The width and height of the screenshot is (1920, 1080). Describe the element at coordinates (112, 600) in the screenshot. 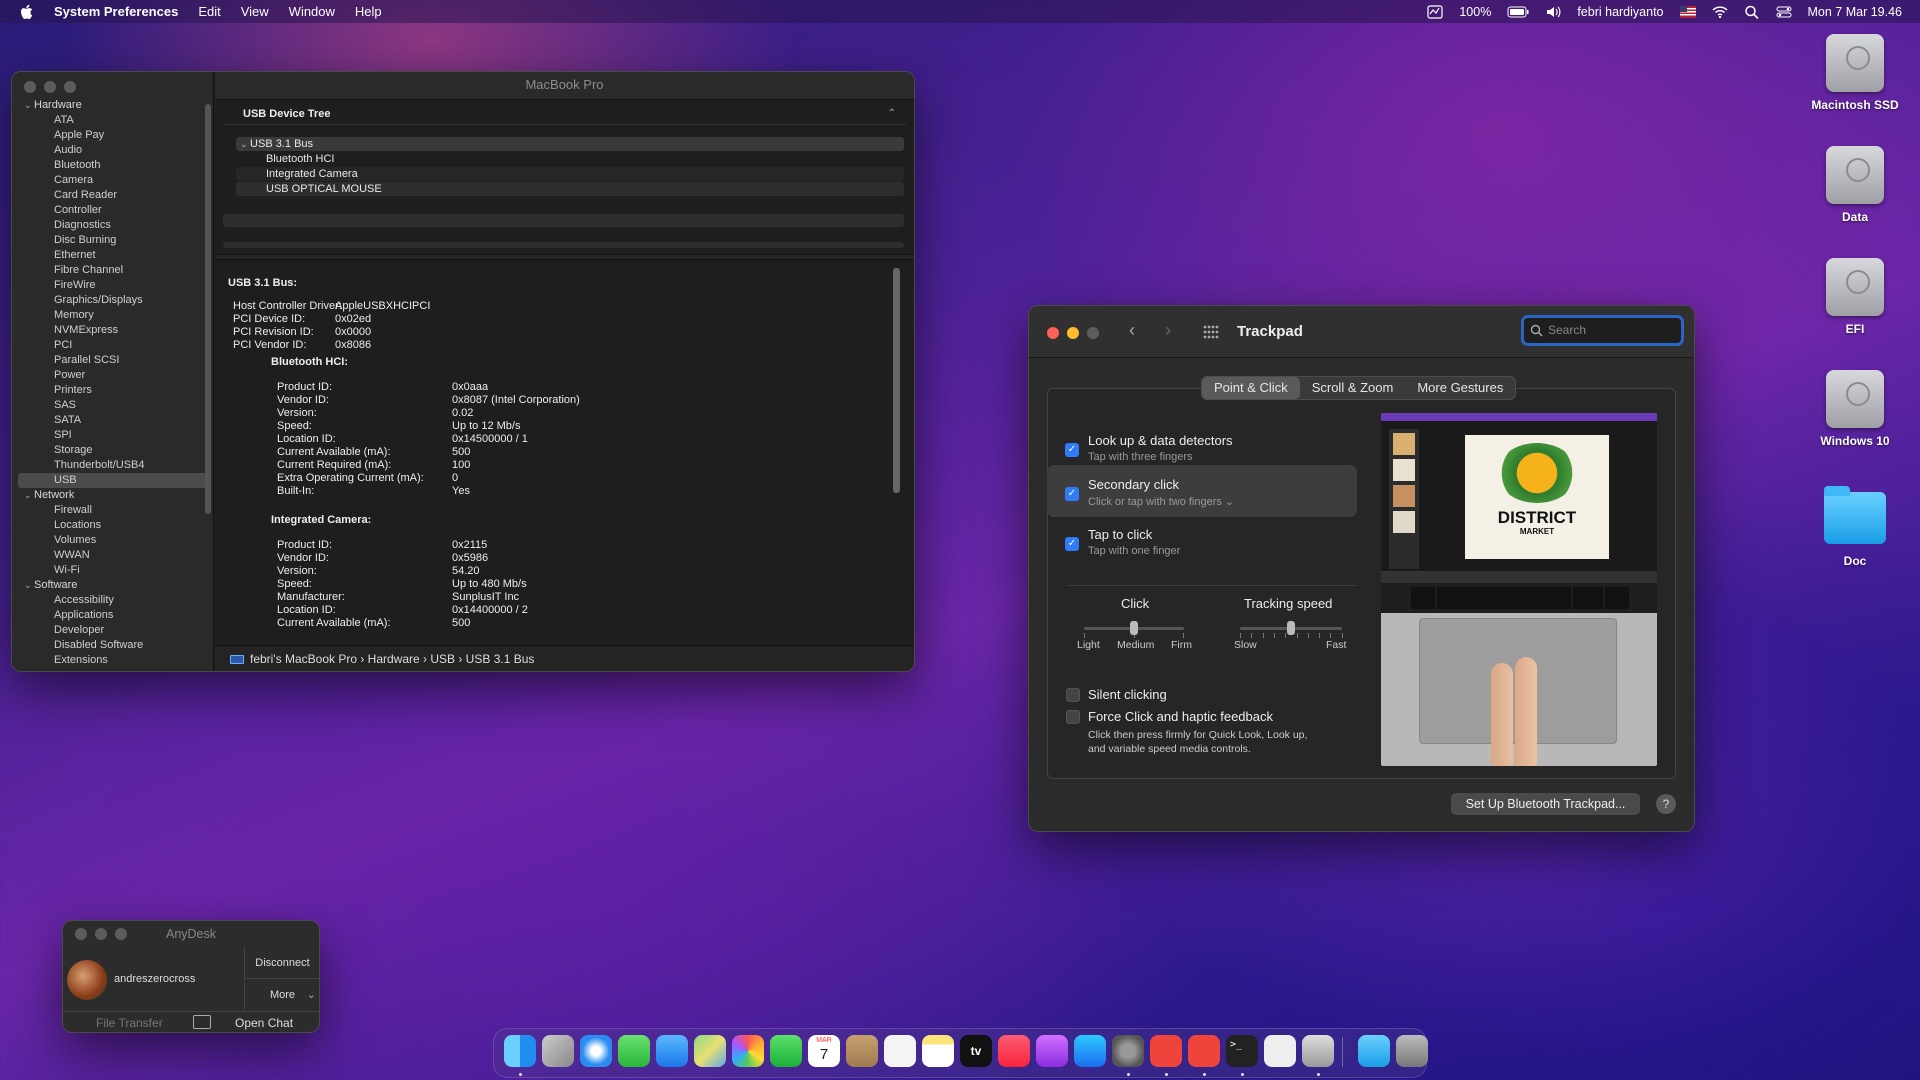

I see `sidebar-item: Accessibility` at that location.